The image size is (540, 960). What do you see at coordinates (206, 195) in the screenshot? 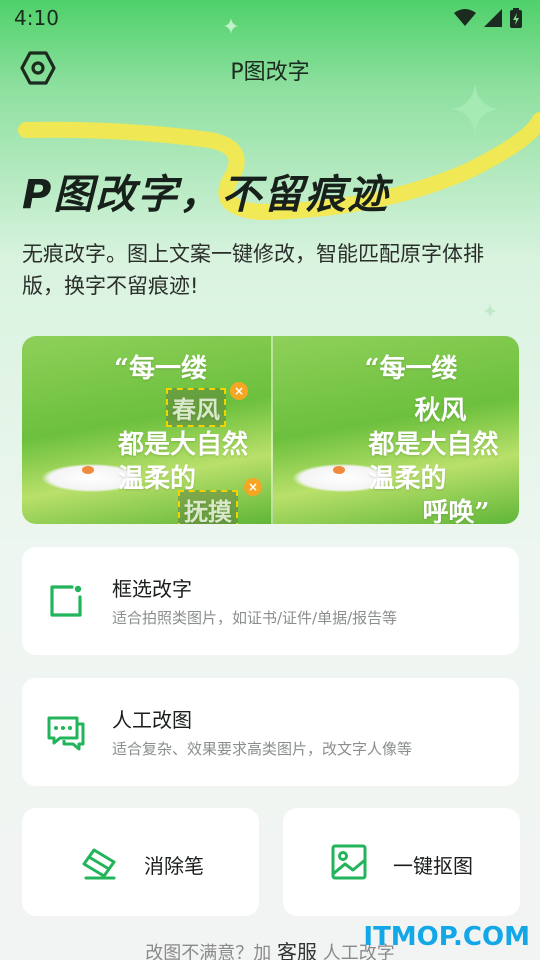
I see `hero-title: P图改字，不留痕迹` at bounding box center [206, 195].